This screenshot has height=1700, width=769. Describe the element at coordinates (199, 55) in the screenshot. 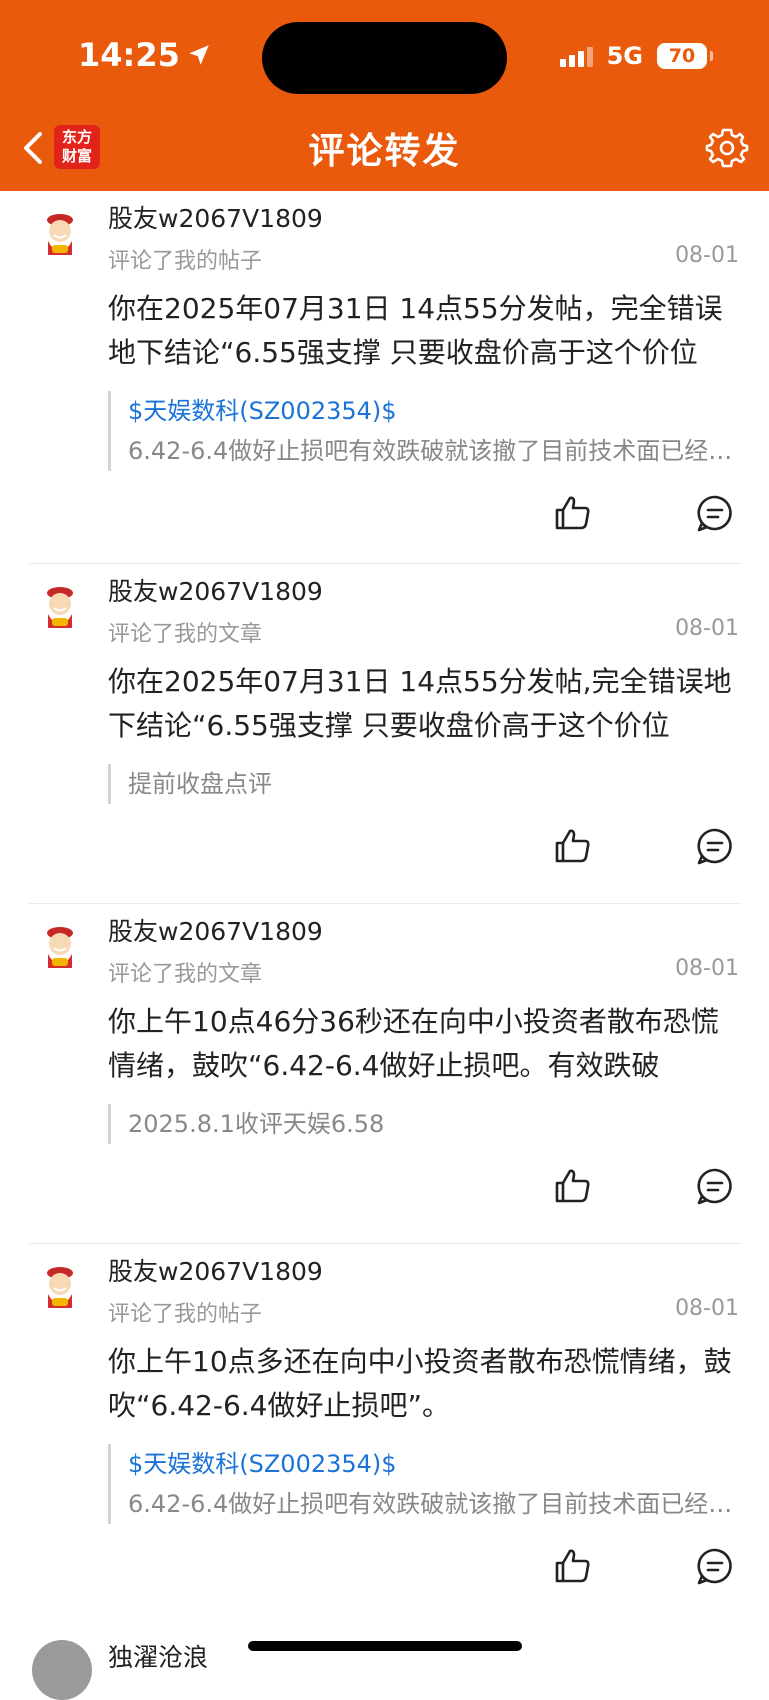

I see `location-arrow-icon` at that location.